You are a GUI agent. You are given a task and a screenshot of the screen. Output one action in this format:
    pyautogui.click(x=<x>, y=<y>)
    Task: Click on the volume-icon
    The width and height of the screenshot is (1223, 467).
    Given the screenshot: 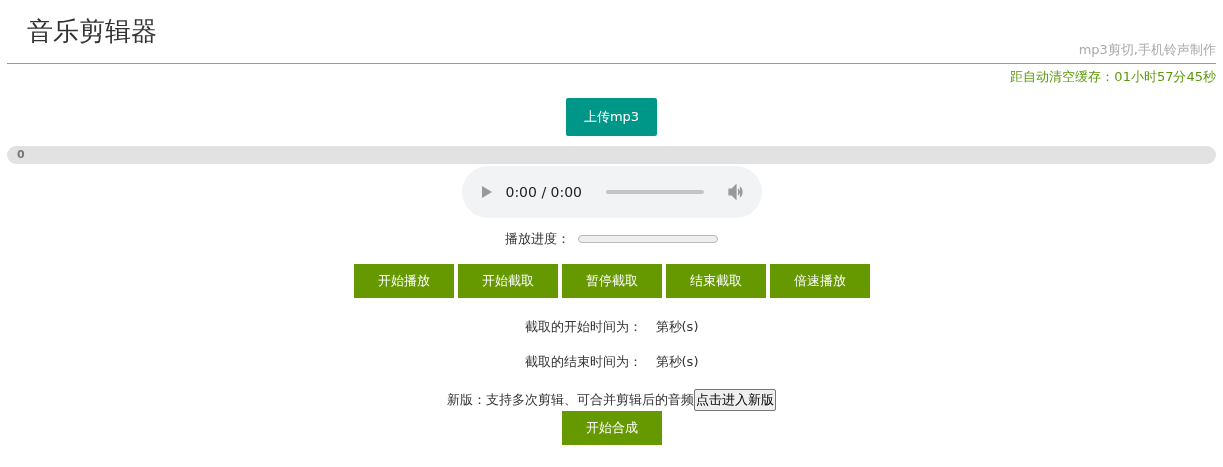 What is the action you would take?
    pyautogui.click(x=735, y=192)
    